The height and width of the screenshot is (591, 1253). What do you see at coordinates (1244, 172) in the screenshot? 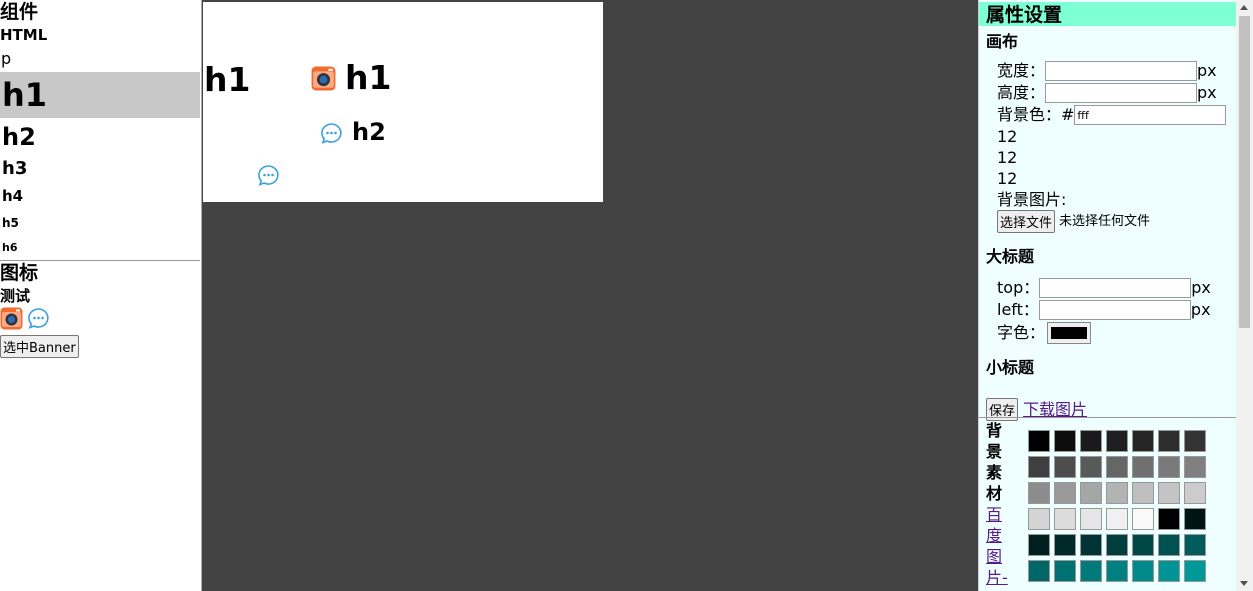
I see `scrollbar-thumb` at bounding box center [1244, 172].